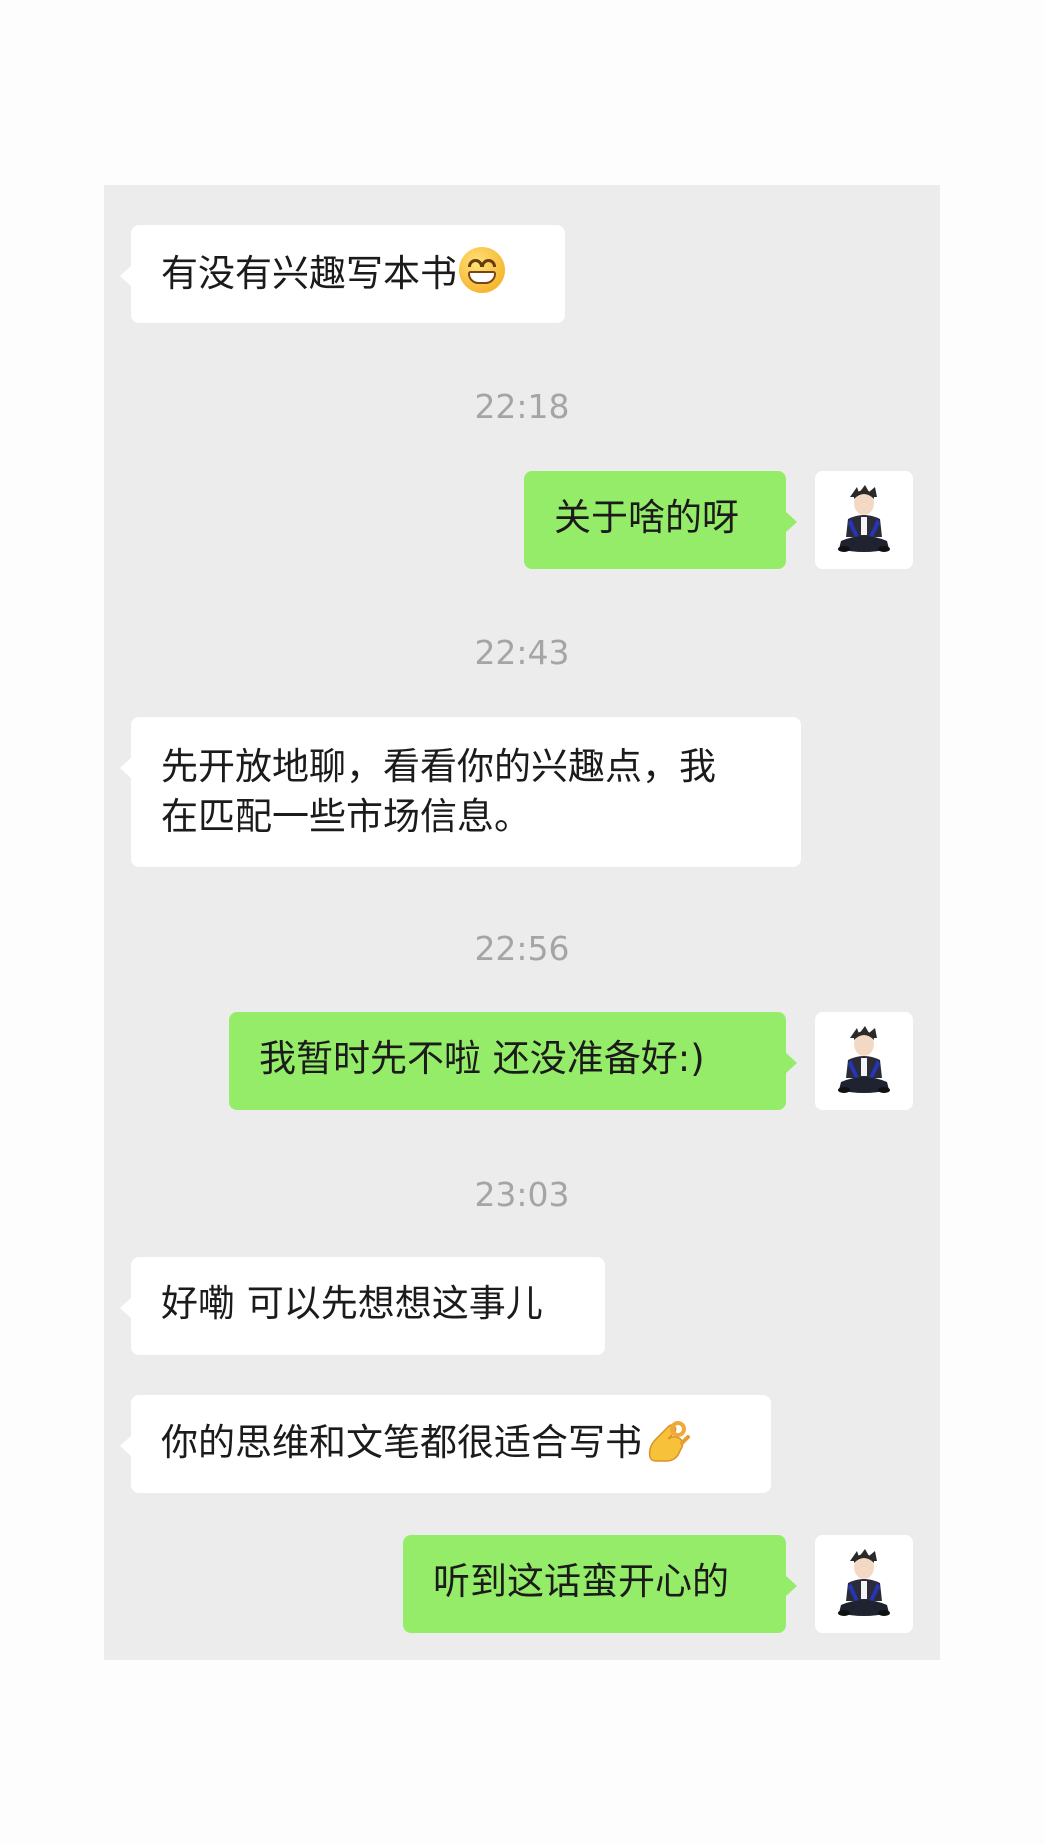 This screenshot has height=1845, width=1044. What do you see at coordinates (346, 816) in the screenshot?
I see `message-text-line: 在匹配一些市场信息。` at bounding box center [346, 816].